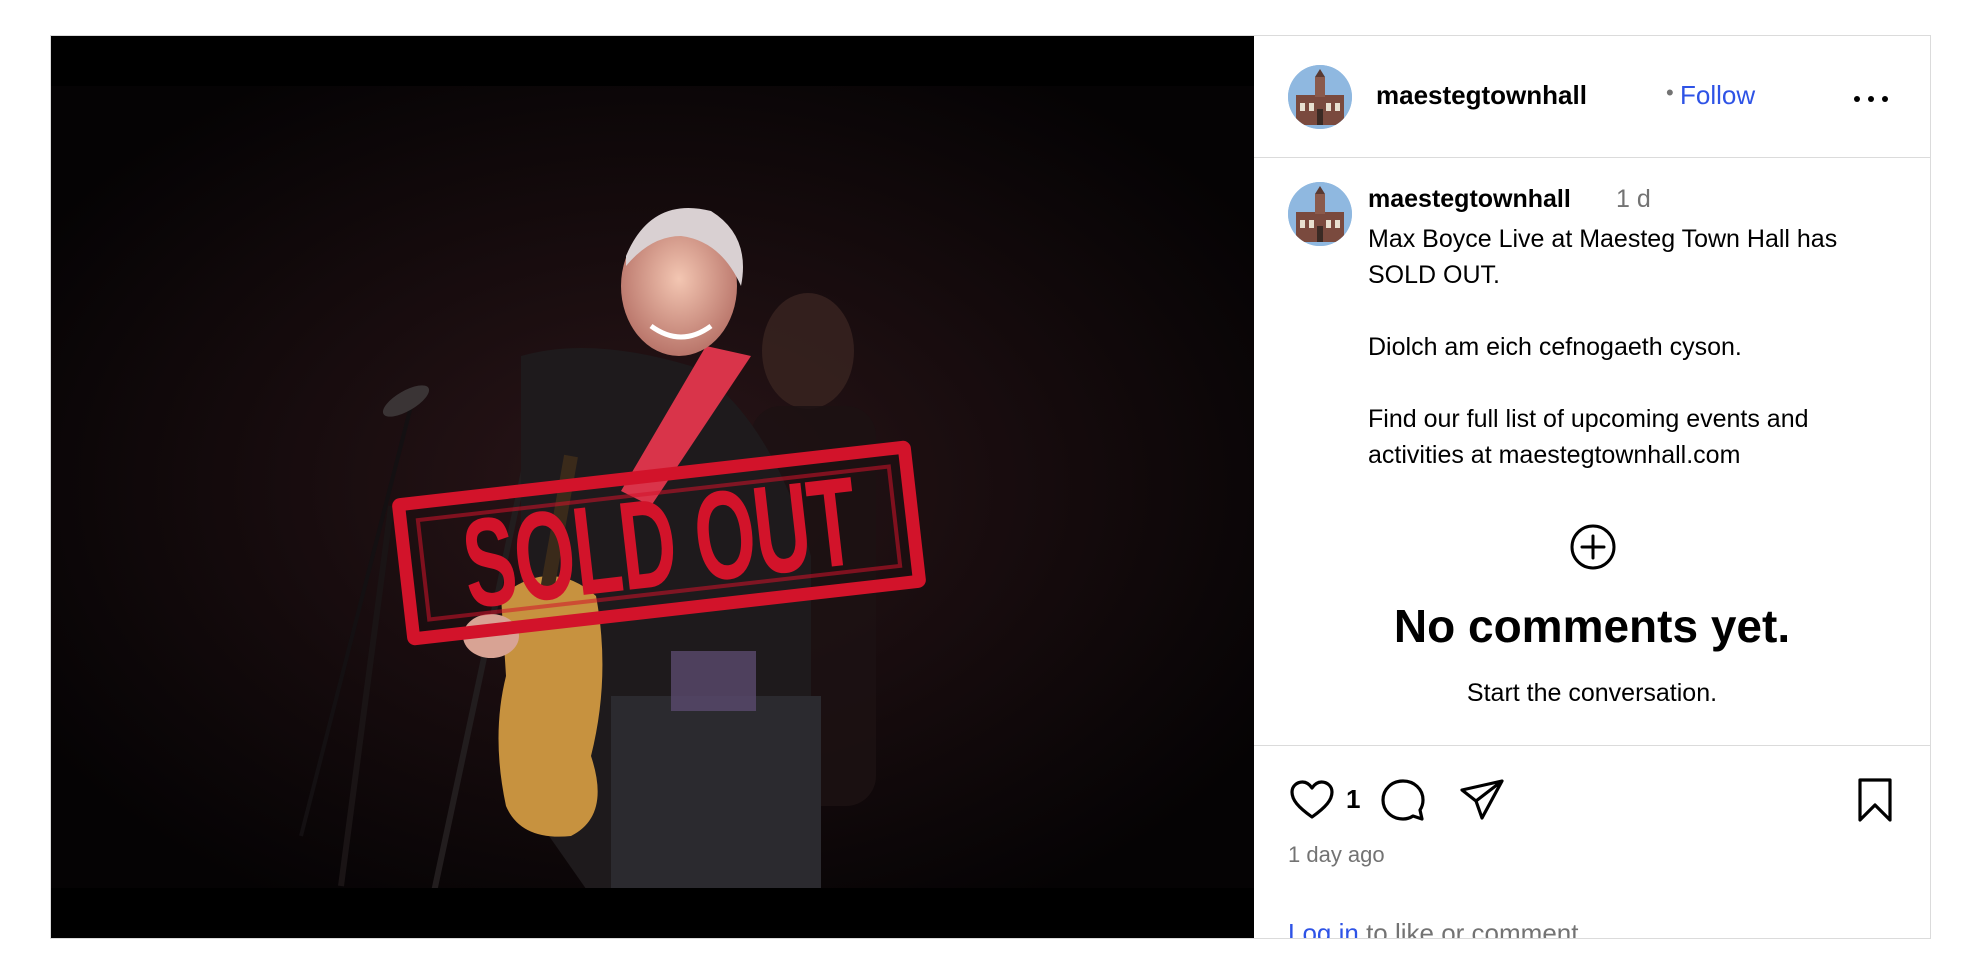 The image size is (1964, 974). Describe the element at coordinates (1472, 928) in the screenshot. I see `login-prompt-suffix: to like or comment.` at that location.